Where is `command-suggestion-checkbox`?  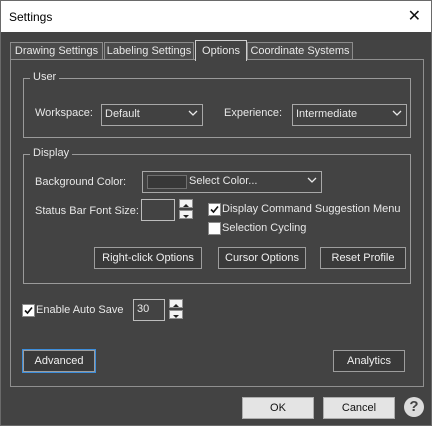
command-suggestion-checkbox is located at coordinates (214, 209).